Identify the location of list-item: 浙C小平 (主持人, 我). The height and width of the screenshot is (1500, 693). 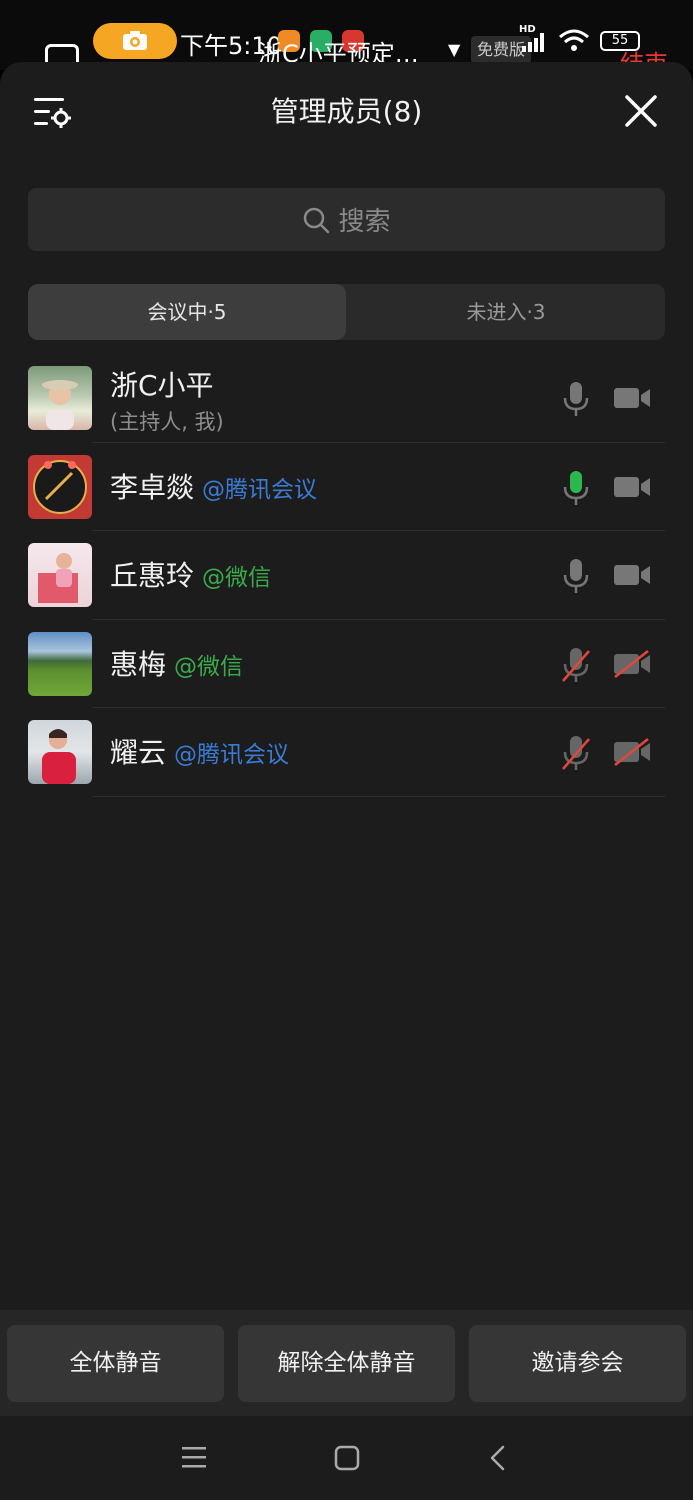
(346, 398).